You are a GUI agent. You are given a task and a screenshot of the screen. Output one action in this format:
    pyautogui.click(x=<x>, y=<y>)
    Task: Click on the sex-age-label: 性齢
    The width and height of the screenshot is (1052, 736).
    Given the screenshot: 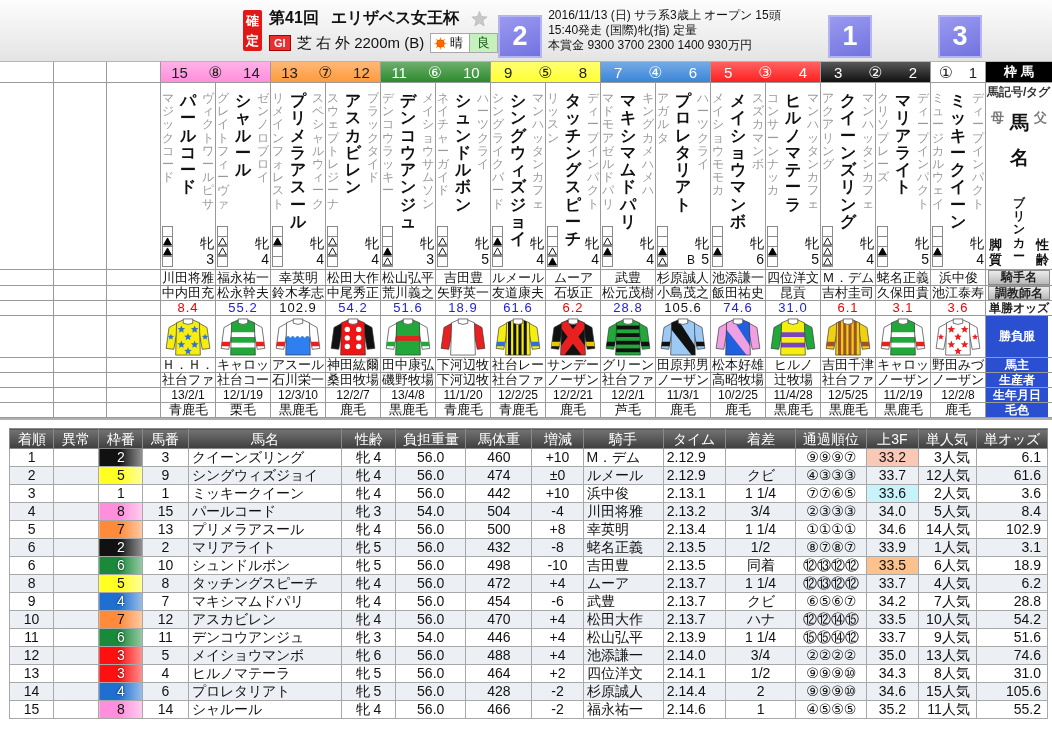 What is the action you would take?
    pyautogui.click(x=1042, y=252)
    